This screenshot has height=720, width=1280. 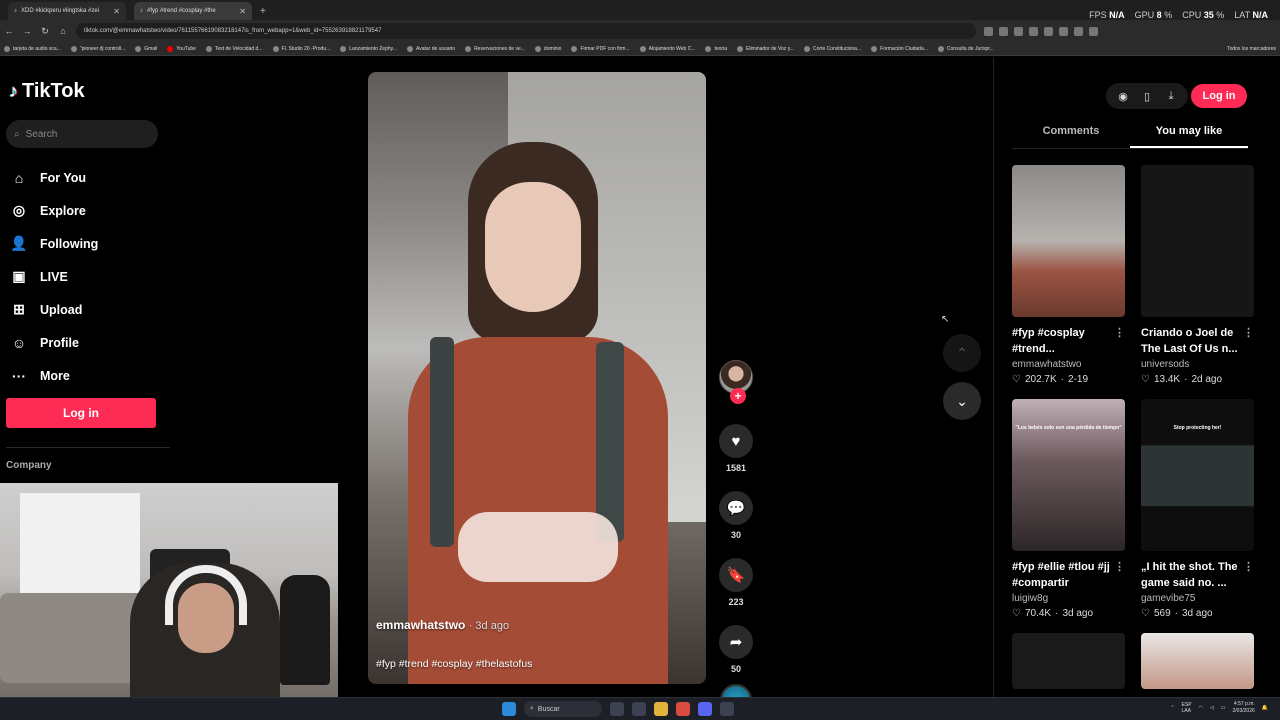 What do you see at coordinates (1171, 96) in the screenshot?
I see `download-icon: ⤓` at bounding box center [1171, 96].